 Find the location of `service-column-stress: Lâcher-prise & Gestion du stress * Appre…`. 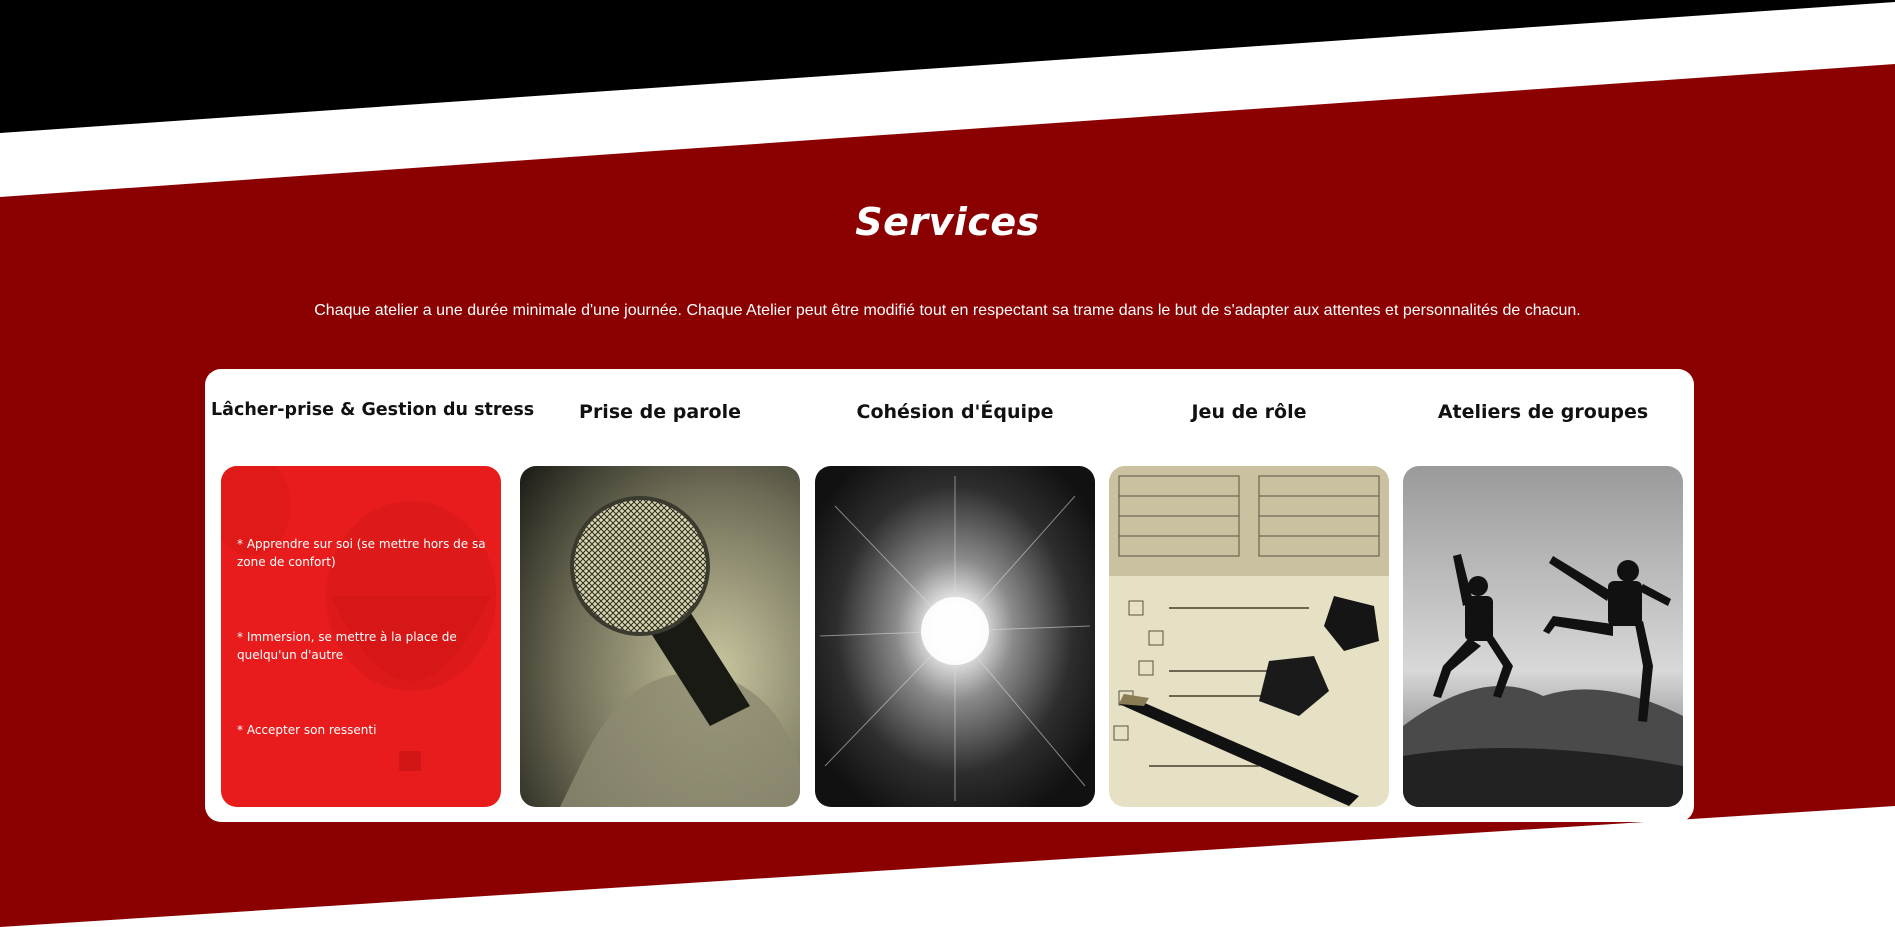

service-column-stress: Lâcher-prise & Gestion du stress * Appre… is located at coordinates (372, 595).